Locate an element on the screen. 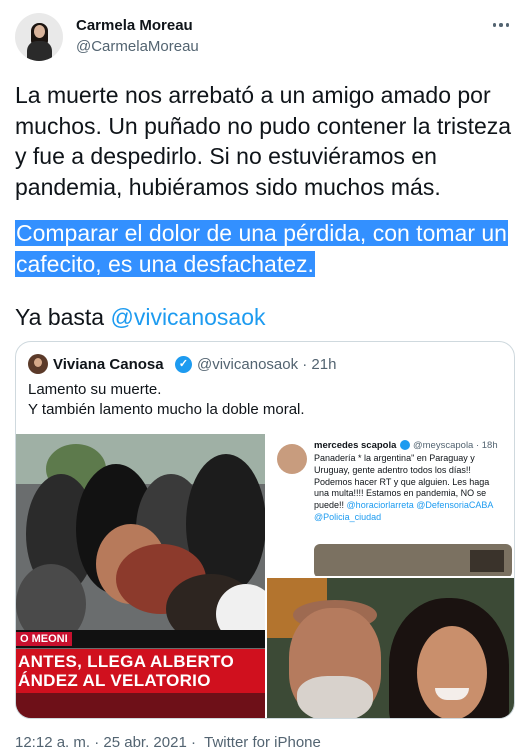  screenshot-line: una multa!!!! Estamos en pandemia, NO se is located at coordinates (400, 493).